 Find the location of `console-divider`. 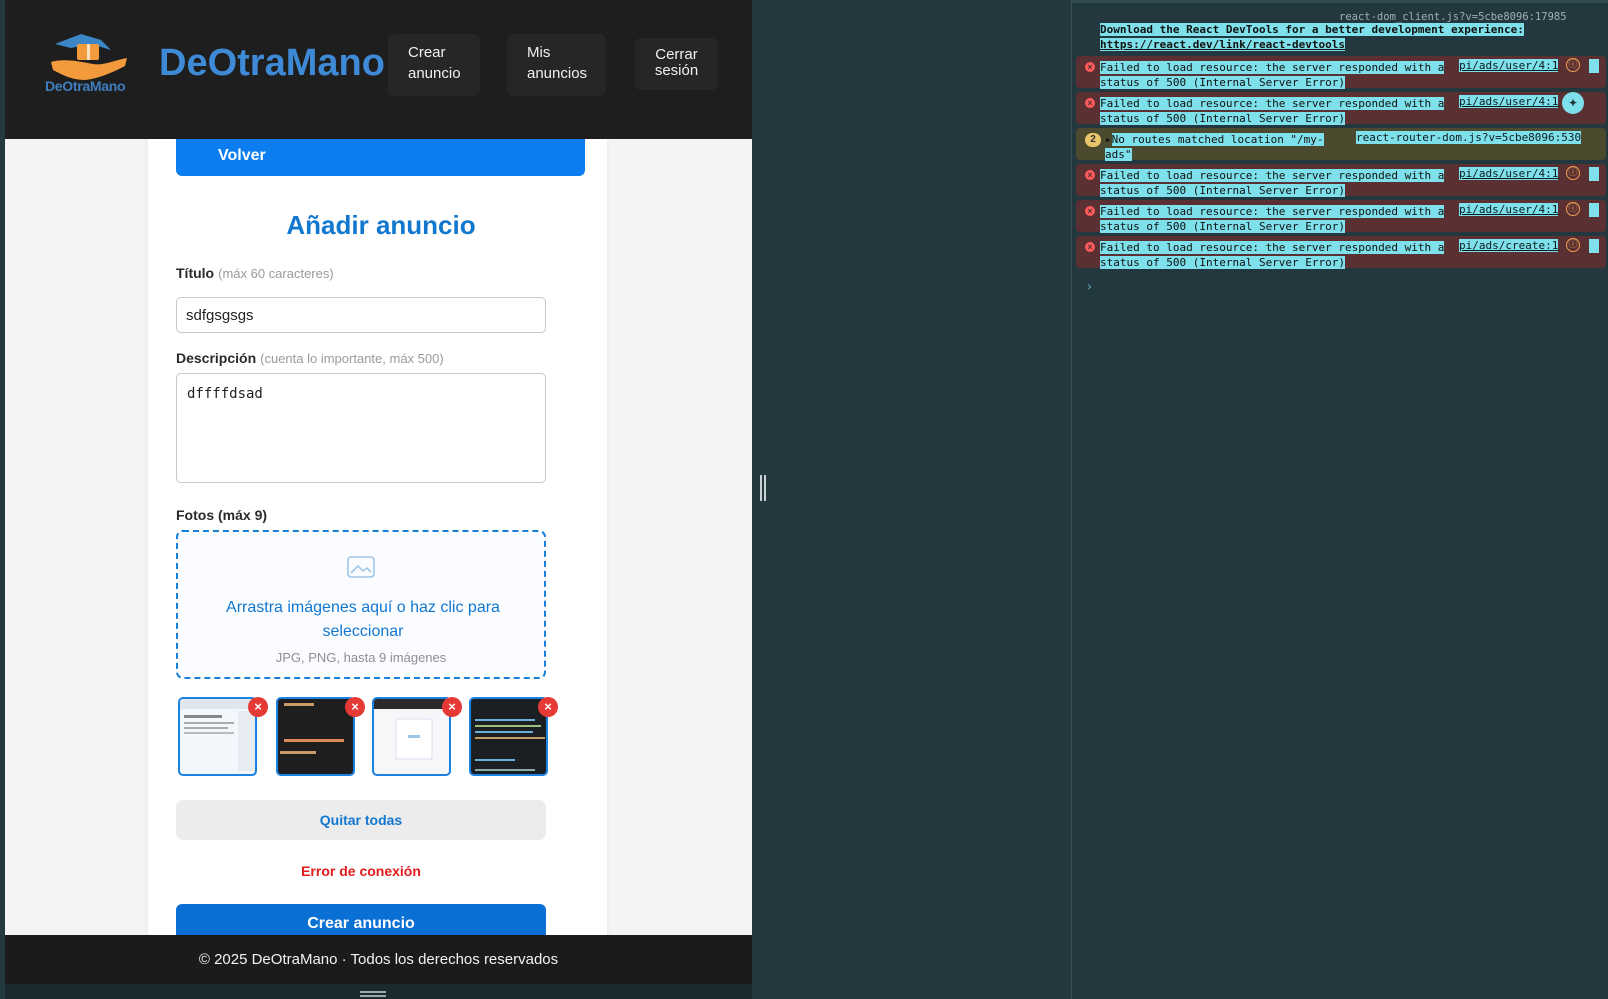

console-divider is located at coordinates (1340, 1).